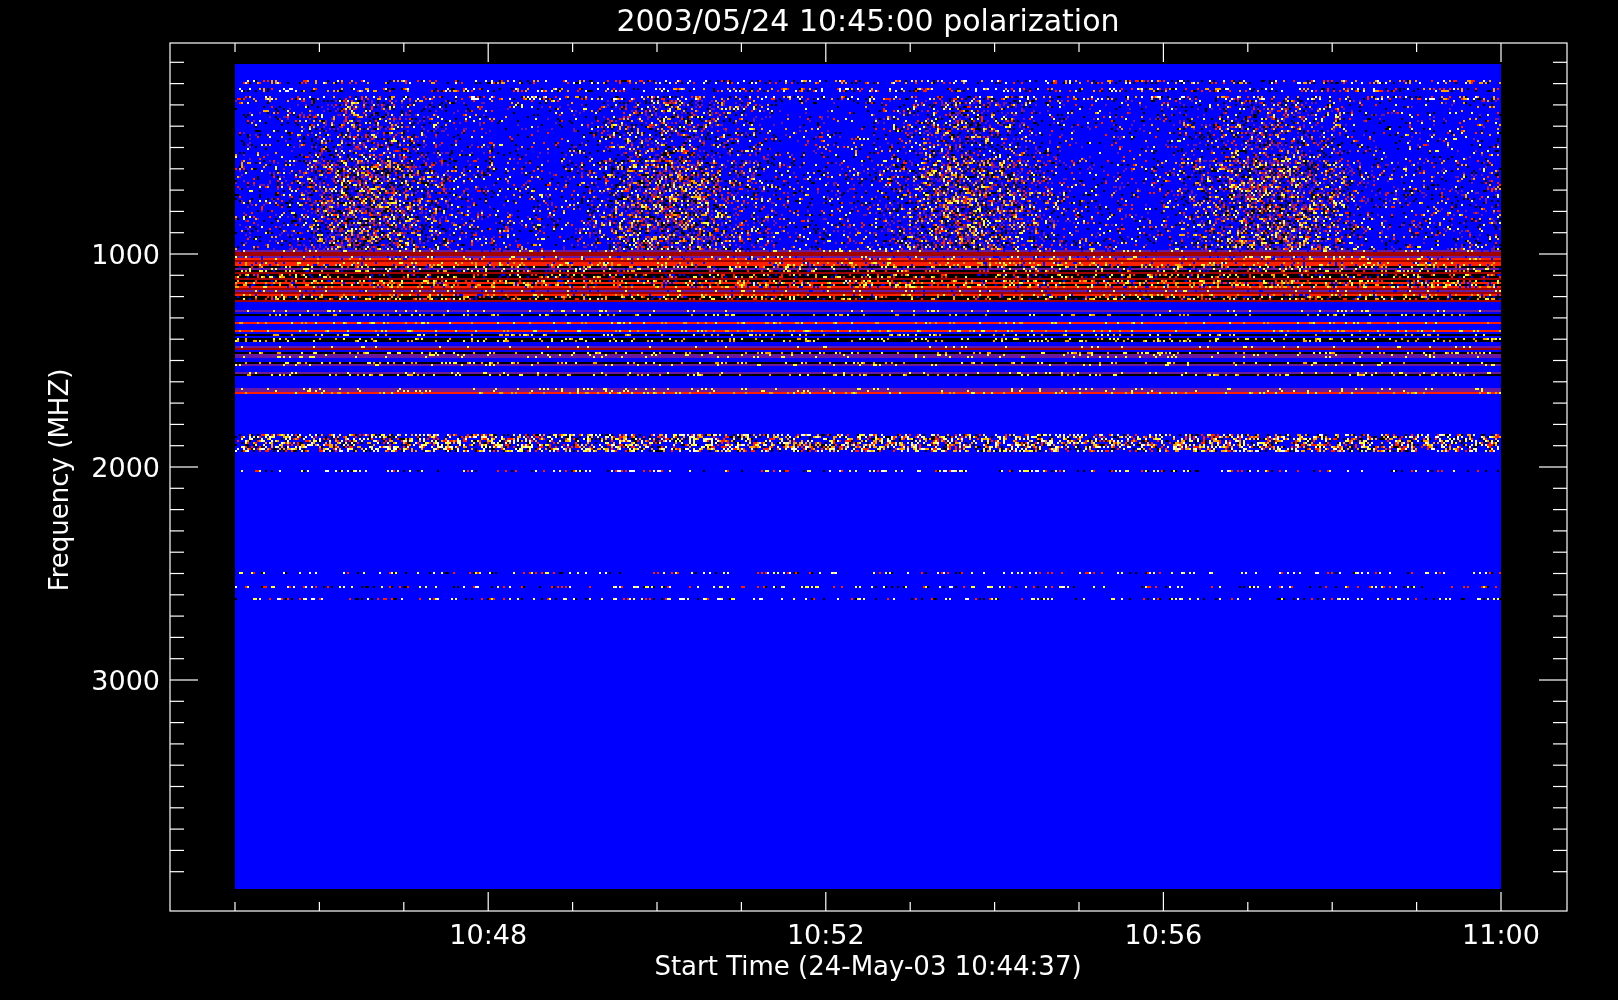 The image size is (1618, 1000). Describe the element at coordinates (125, 467) in the screenshot. I see `y-tick-label: 2000` at that location.